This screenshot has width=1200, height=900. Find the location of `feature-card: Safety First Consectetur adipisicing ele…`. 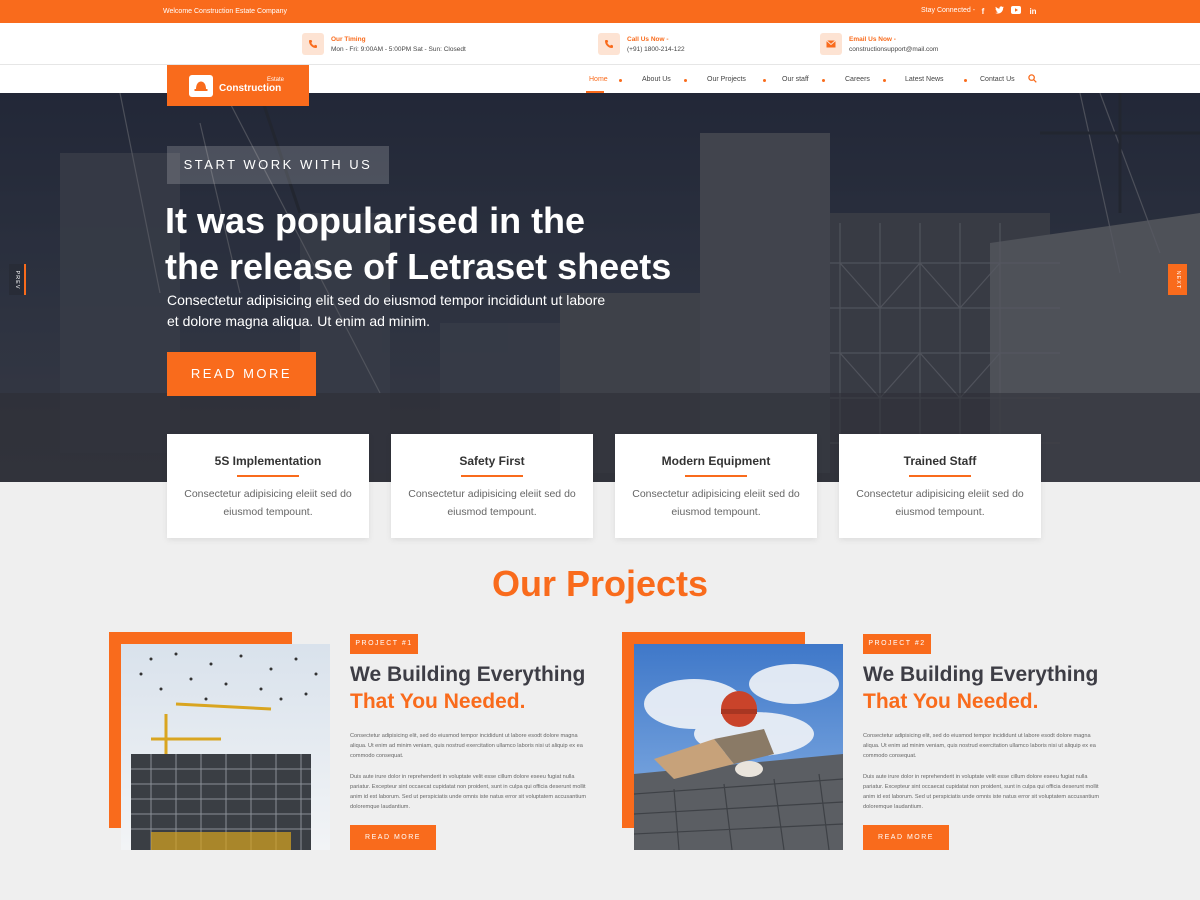

feature-card: Safety First Consectetur adipisicing ele… is located at coordinates (492, 486).